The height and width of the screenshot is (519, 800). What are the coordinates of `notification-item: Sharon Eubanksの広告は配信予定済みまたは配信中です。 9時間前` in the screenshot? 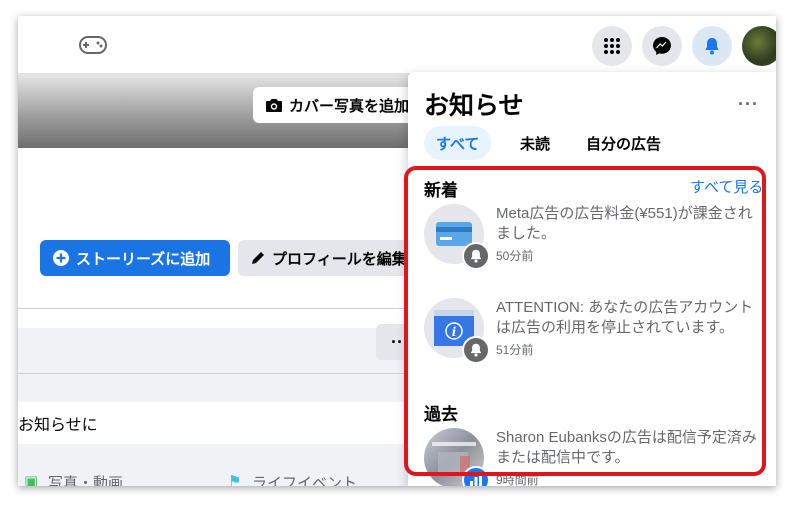 It's located at (594, 457).